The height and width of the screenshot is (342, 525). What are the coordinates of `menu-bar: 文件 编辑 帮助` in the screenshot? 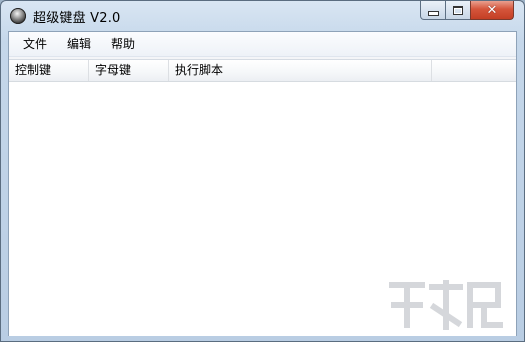 It's located at (262, 44).